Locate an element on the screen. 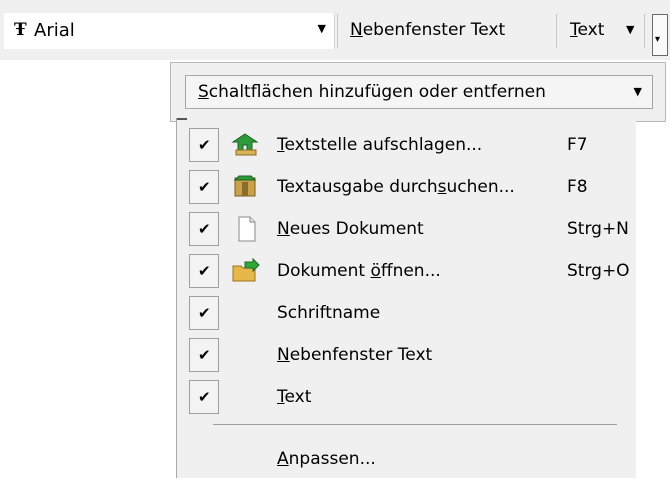 The image size is (670, 480). lookup-passage-icon is located at coordinates (245, 144).